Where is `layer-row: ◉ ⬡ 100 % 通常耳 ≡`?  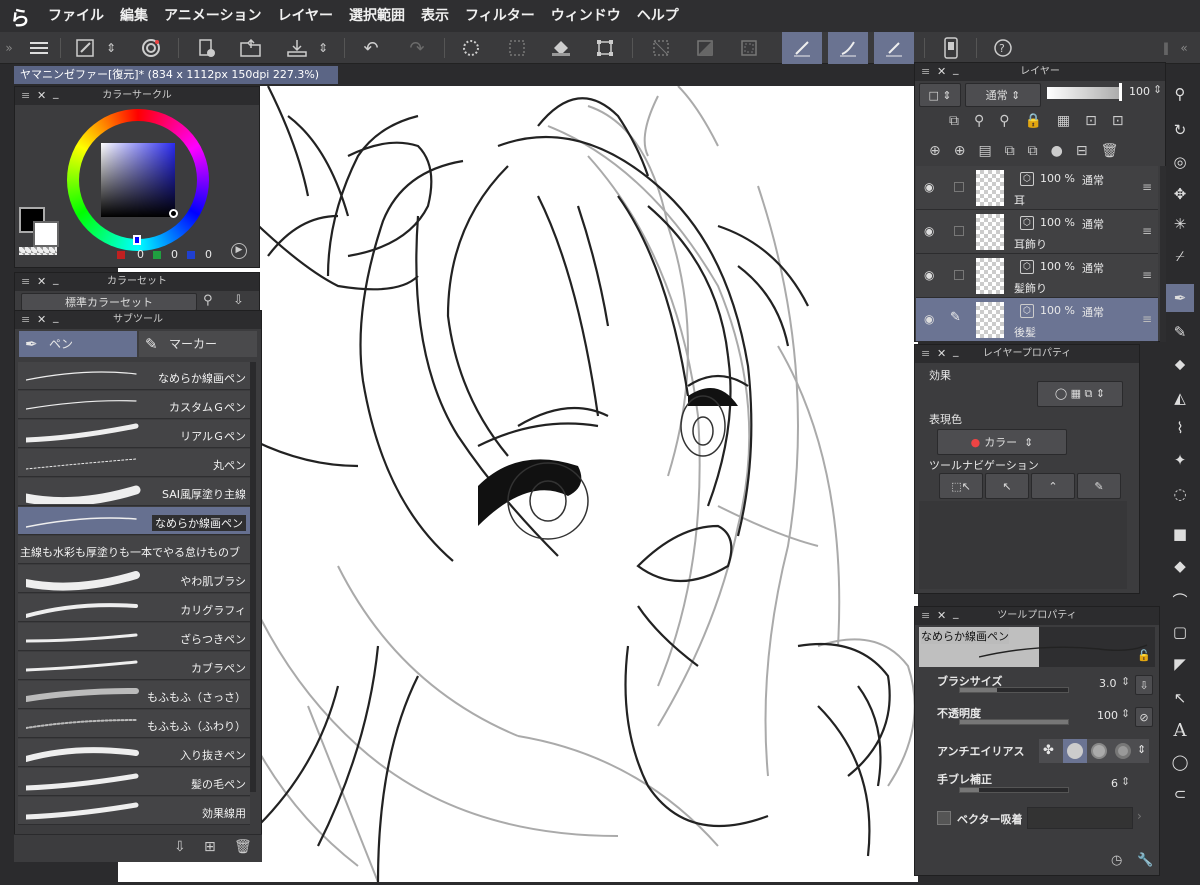 layer-row: ◉ ⬡ 100 % 通常耳 ≡ is located at coordinates (1037, 188).